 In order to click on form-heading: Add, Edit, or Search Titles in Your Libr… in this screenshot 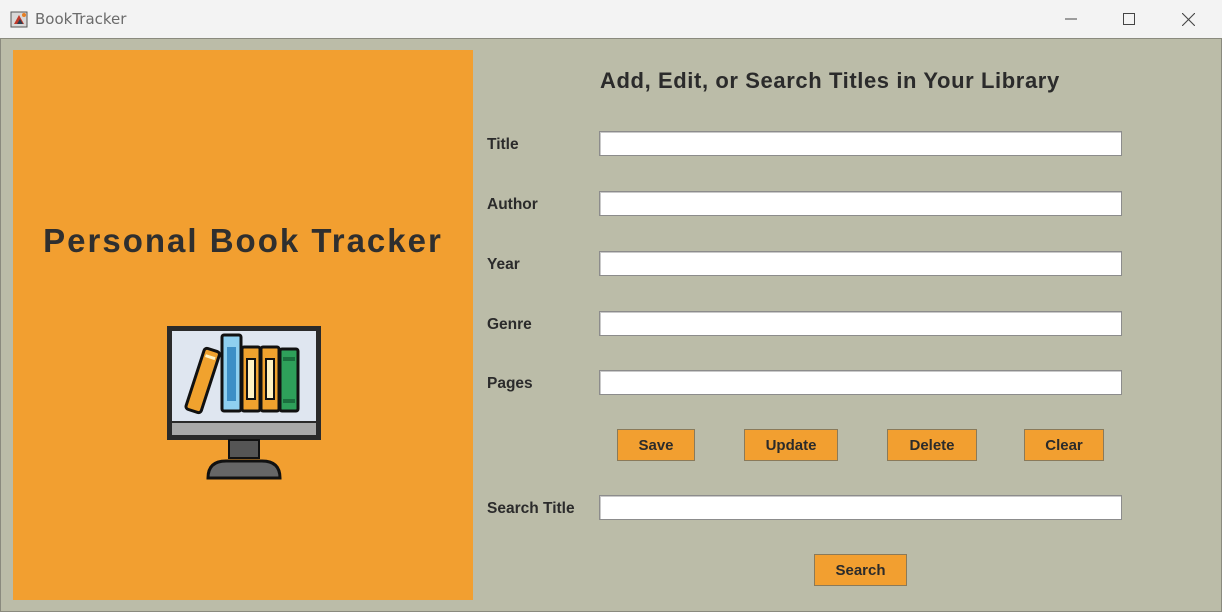, I will do `click(830, 80)`.